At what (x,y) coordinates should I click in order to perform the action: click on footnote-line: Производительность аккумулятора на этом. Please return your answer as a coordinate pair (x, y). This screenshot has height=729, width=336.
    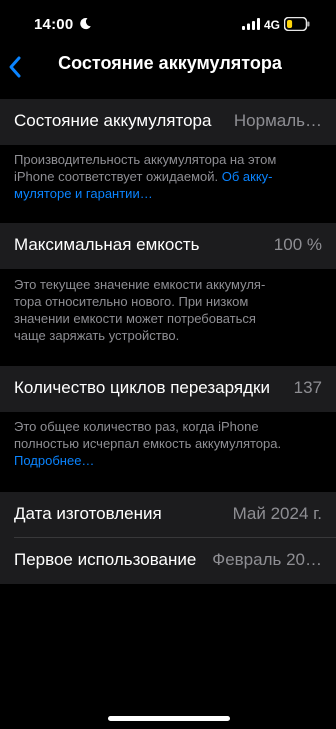
    Looking at the image, I should click on (145, 159).